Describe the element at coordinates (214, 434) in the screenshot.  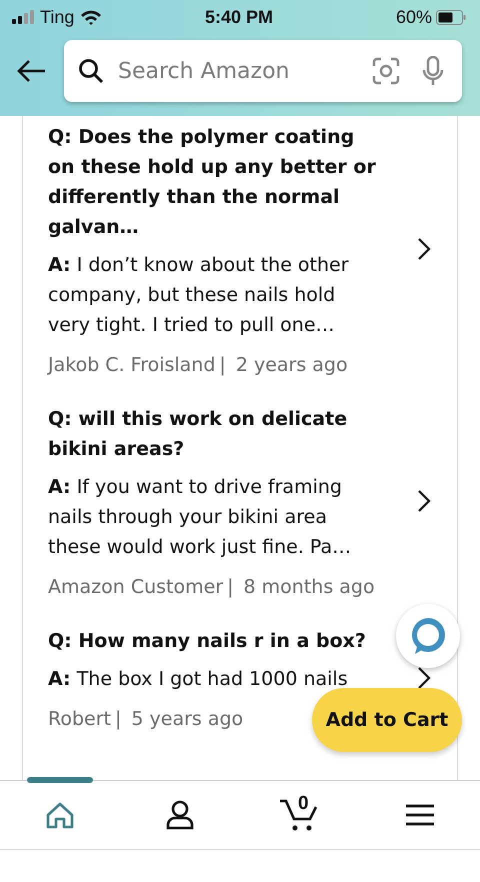
I see `question-text: Q: will this work on delicate bikini areas?` at that location.